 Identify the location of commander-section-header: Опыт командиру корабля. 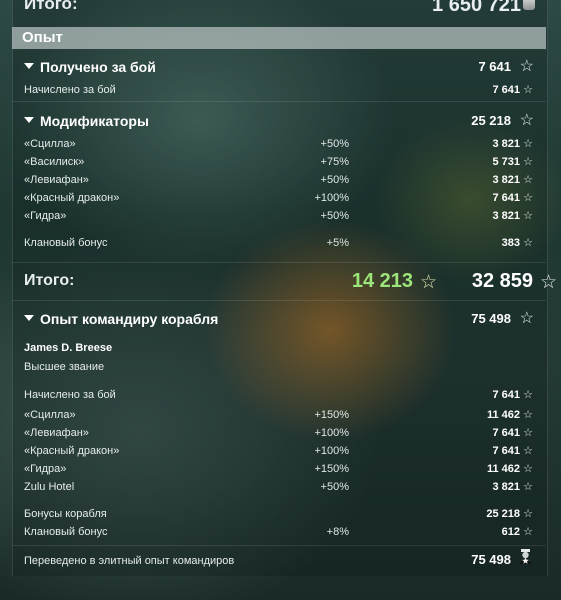
(121, 319).